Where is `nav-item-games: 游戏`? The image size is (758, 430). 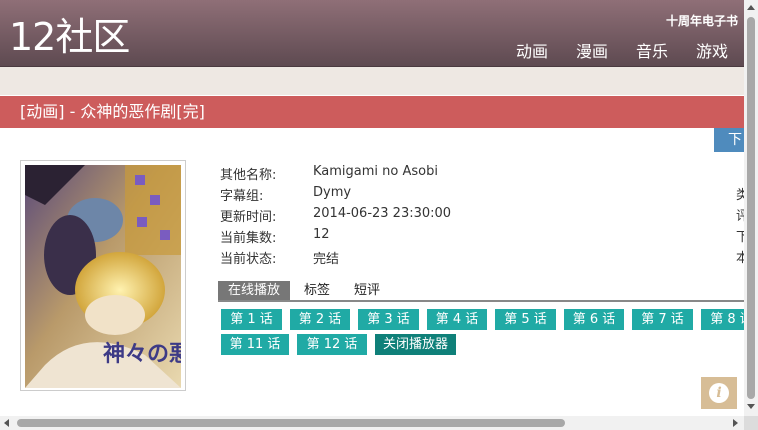 nav-item-games: 游戏 is located at coordinates (712, 50).